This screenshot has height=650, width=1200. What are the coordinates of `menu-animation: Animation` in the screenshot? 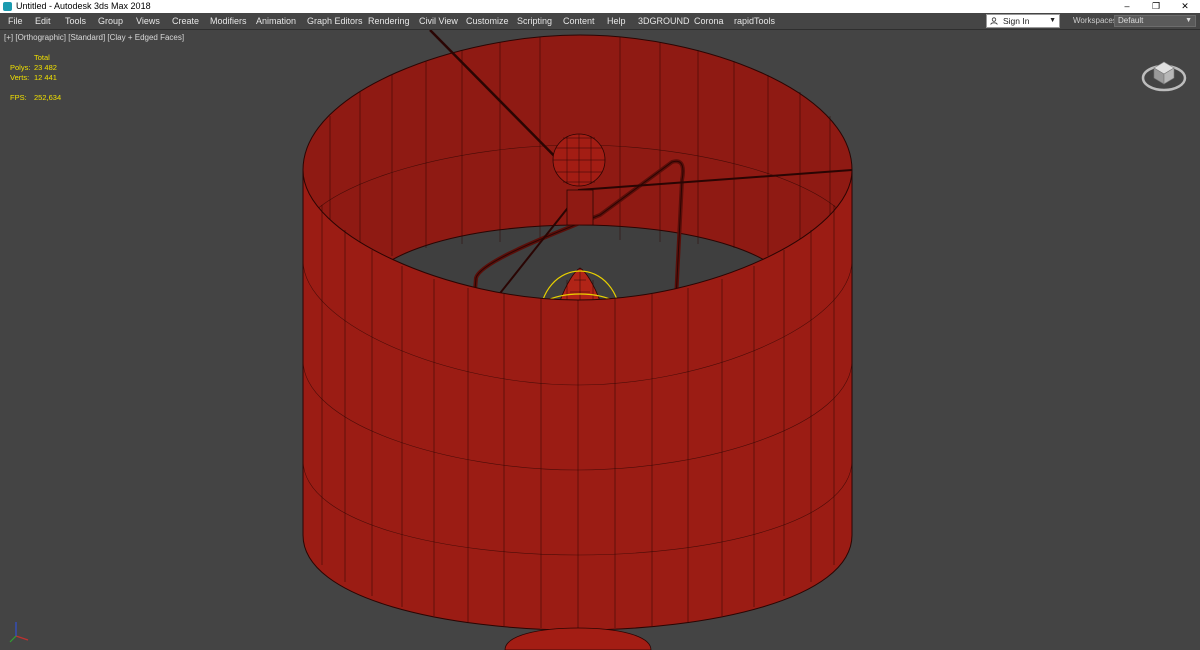 It's located at (276, 21).